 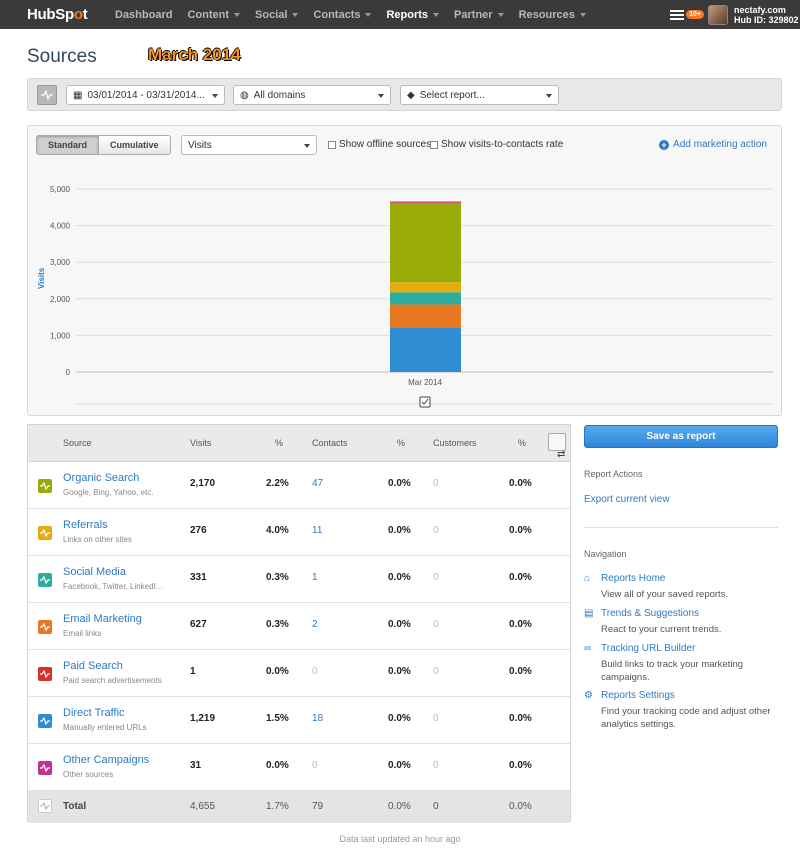 I want to click on y-axis-ticks: 0 1,000 2,000 3,000 4,000 5,000, so click(x=60, y=281).